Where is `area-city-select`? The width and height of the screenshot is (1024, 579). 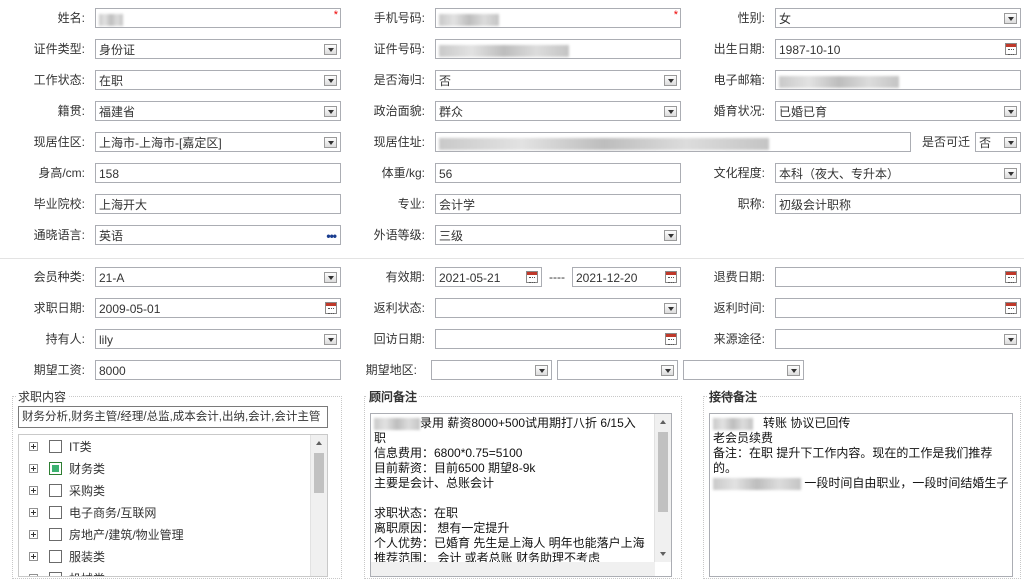 area-city-select is located at coordinates (617, 370).